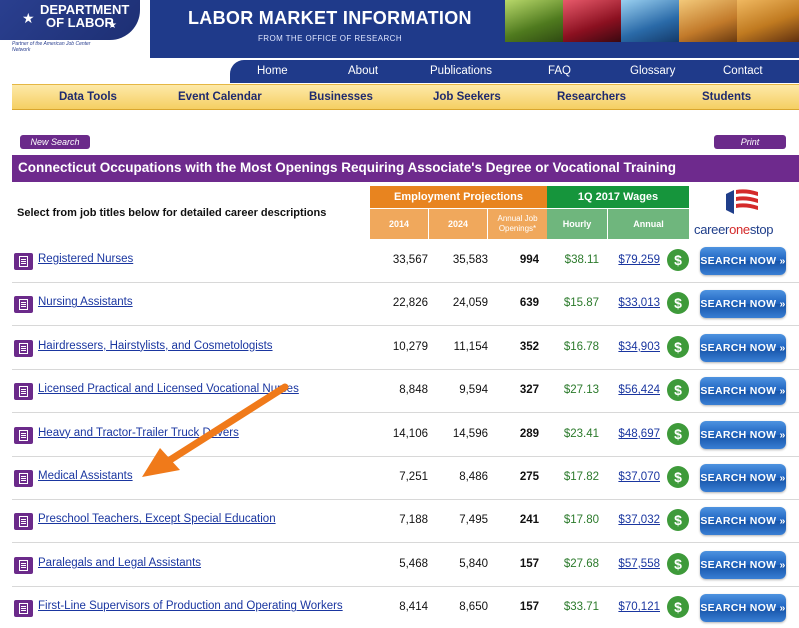 This screenshot has width=799, height=628. What do you see at coordinates (55, 142) in the screenshot?
I see `new-search-button: New Search` at bounding box center [55, 142].